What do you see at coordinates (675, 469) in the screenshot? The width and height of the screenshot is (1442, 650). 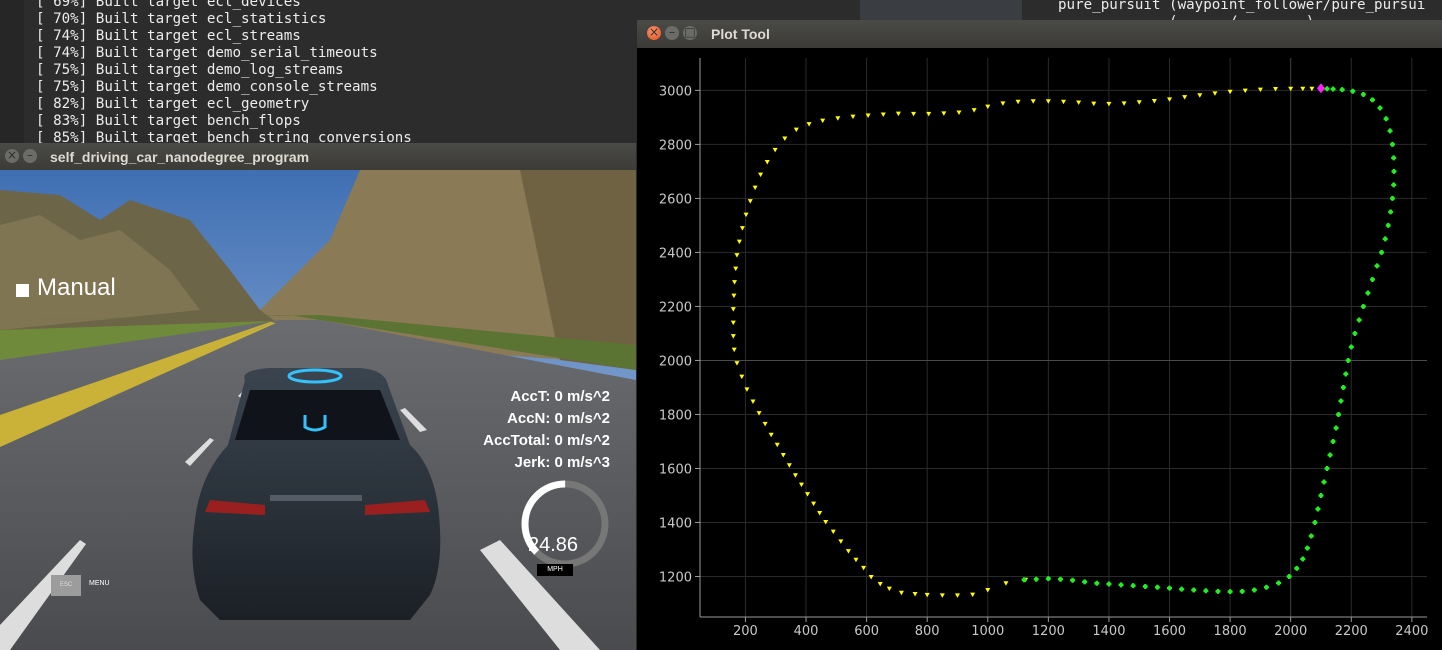 I see `y-tick-label: 1600` at bounding box center [675, 469].